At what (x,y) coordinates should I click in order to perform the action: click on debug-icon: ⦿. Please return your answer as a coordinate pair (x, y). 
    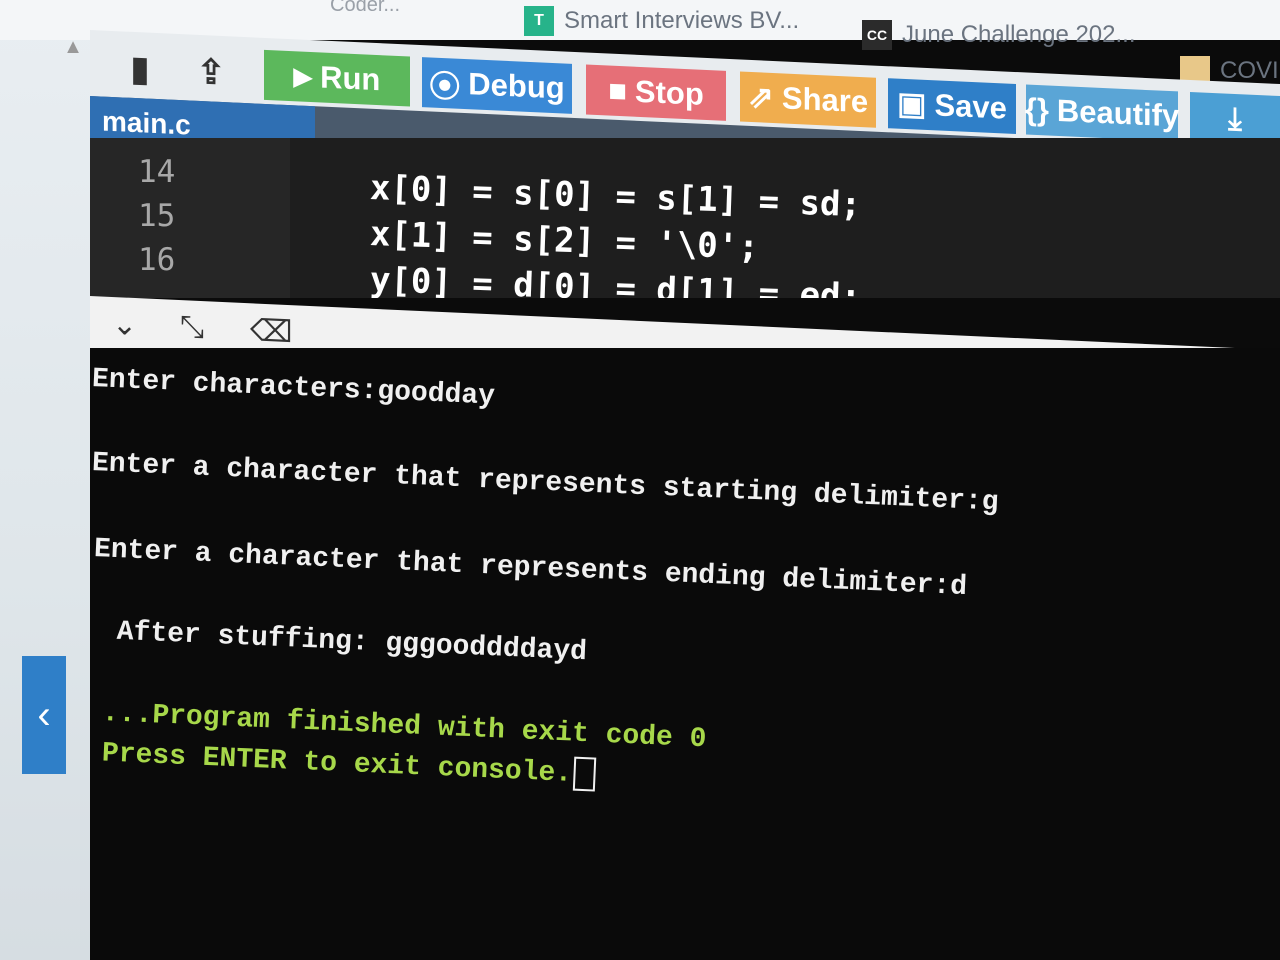
    Looking at the image, I should click on (445, 86).